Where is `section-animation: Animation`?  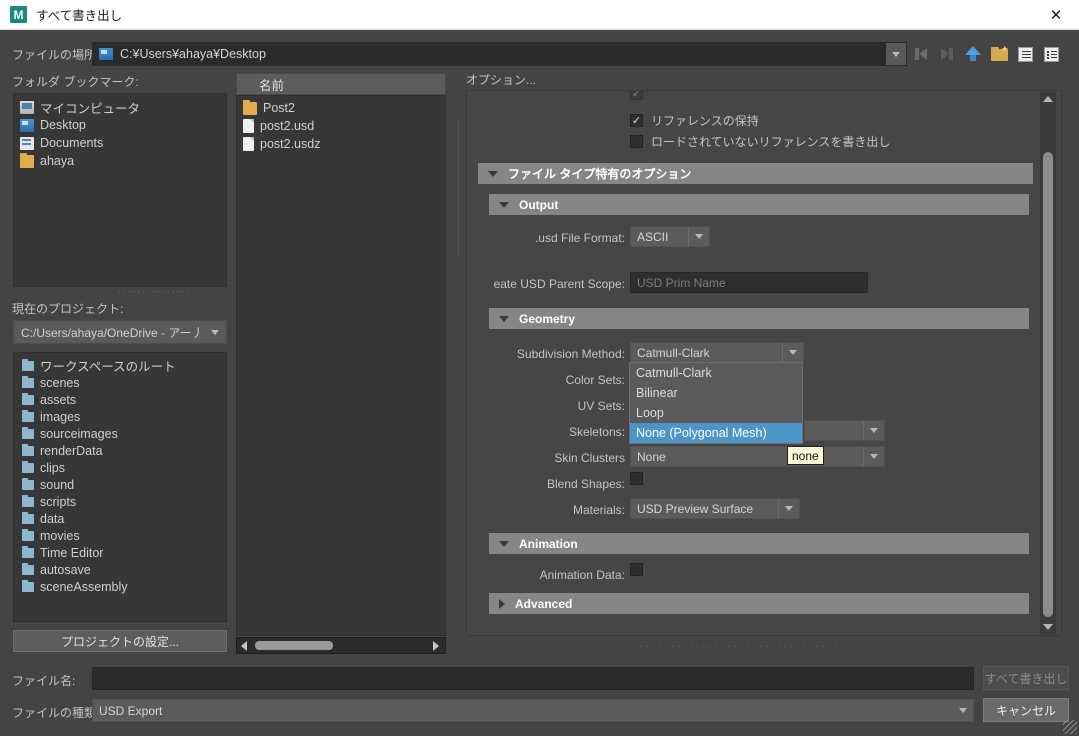
section-animation: Animation is located at coordinates (759, 543).